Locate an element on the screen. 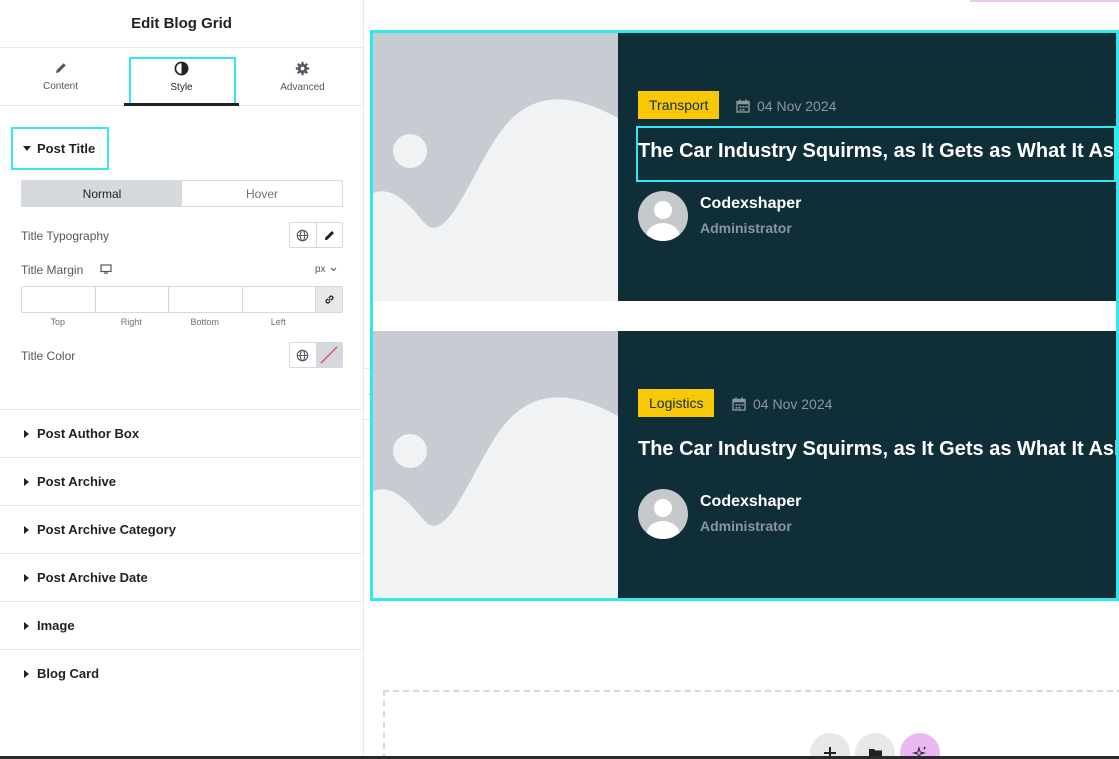  title-color-label: Title Color is located at coordinates (48, 356).